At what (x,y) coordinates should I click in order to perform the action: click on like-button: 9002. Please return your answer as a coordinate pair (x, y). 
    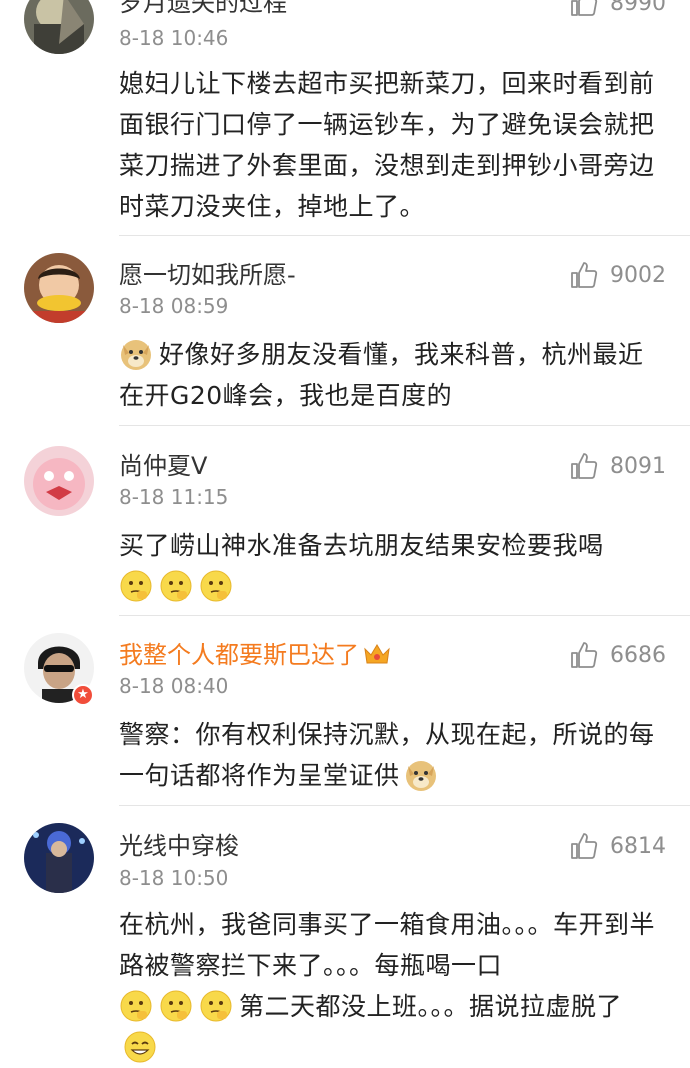
    Looking at the image, I should click on (618, 275).